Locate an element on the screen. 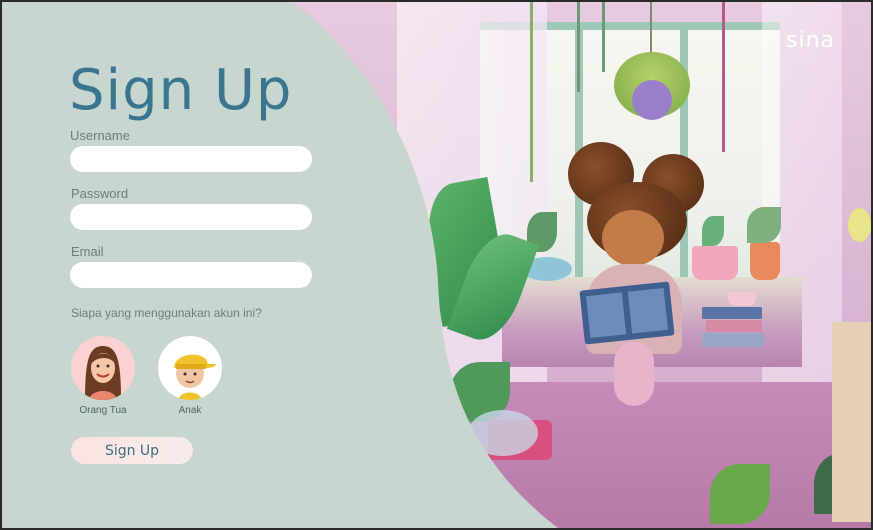 This screenshot has height=530, width=873. email-label: Email is located at coordinates (87, 251).